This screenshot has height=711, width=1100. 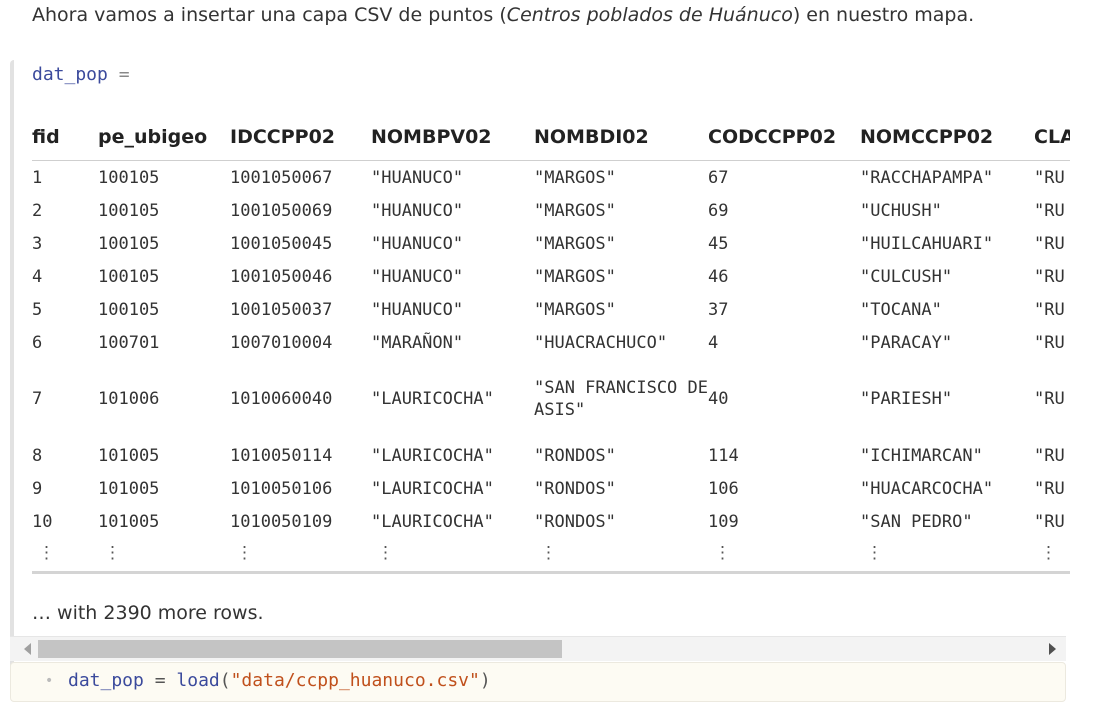 I want to click on code-function: load, so click(x=198, y=680).